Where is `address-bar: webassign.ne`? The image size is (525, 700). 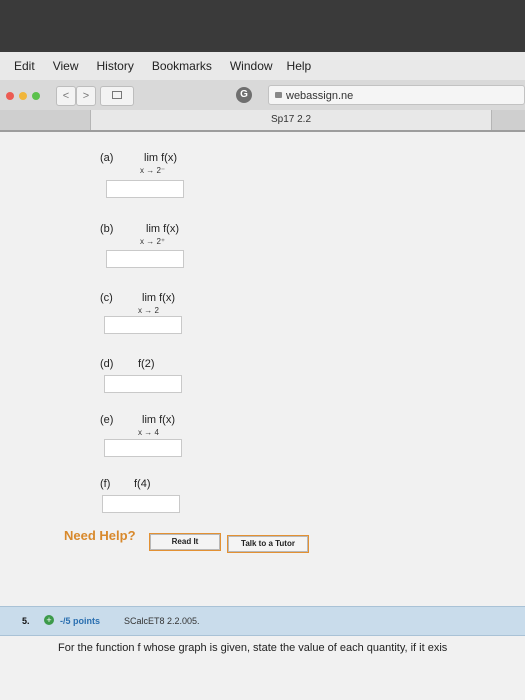
address-bar: webassign.ne is located at coordinates (396, 95).